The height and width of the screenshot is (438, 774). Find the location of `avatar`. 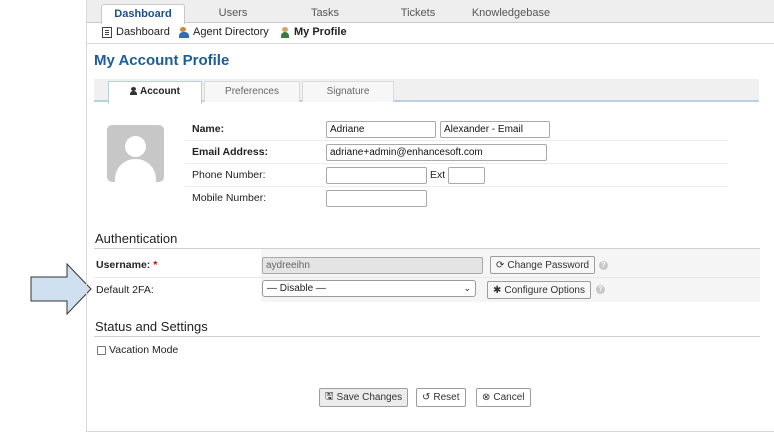

avatar is located at coordinates (135, 153).